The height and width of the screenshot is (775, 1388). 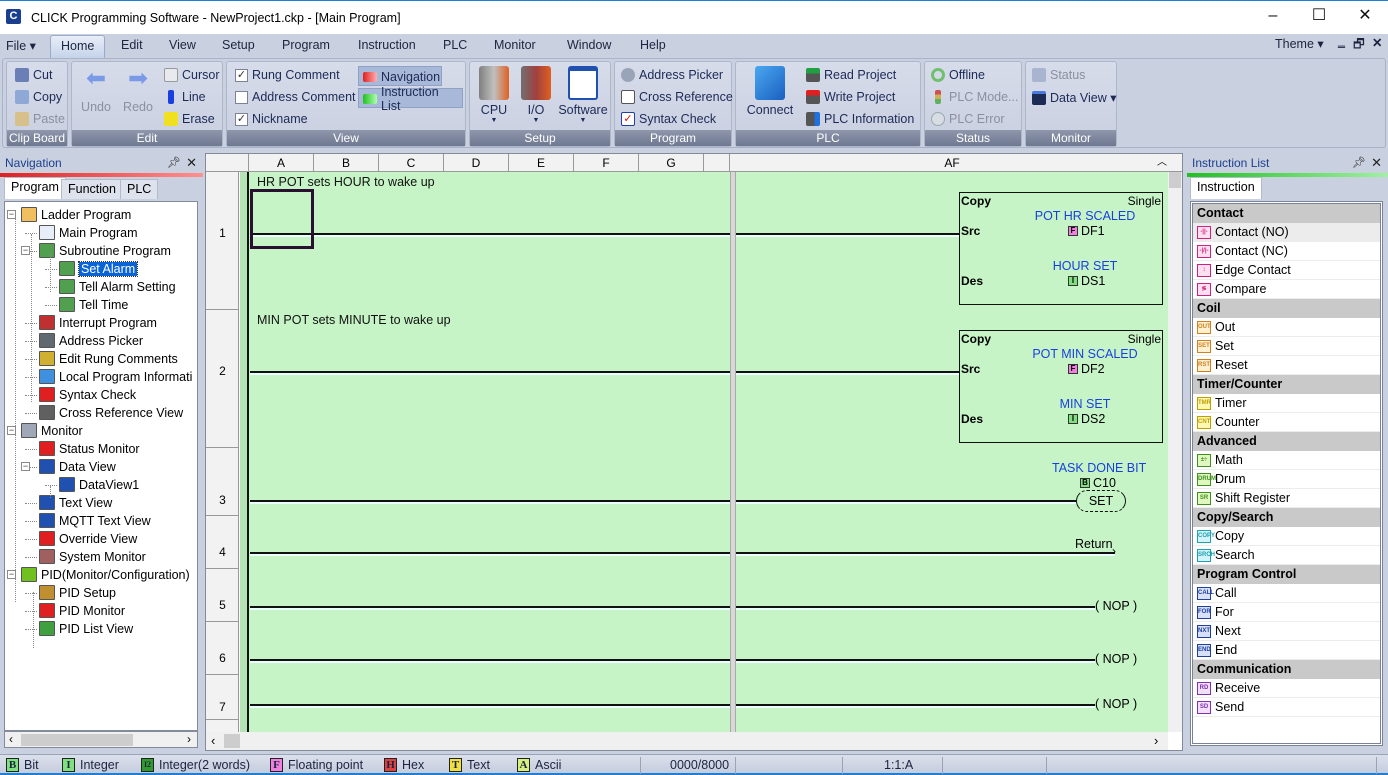 I want to click on scrollbar-thumb, so click(x=77, y=740).